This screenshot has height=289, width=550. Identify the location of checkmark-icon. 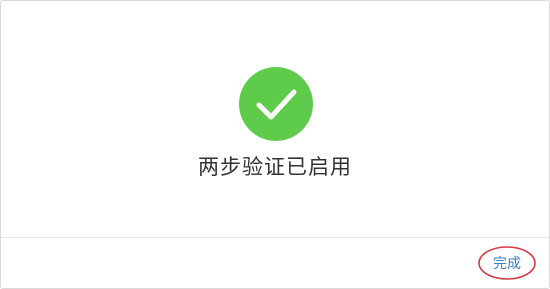
(276, 104).